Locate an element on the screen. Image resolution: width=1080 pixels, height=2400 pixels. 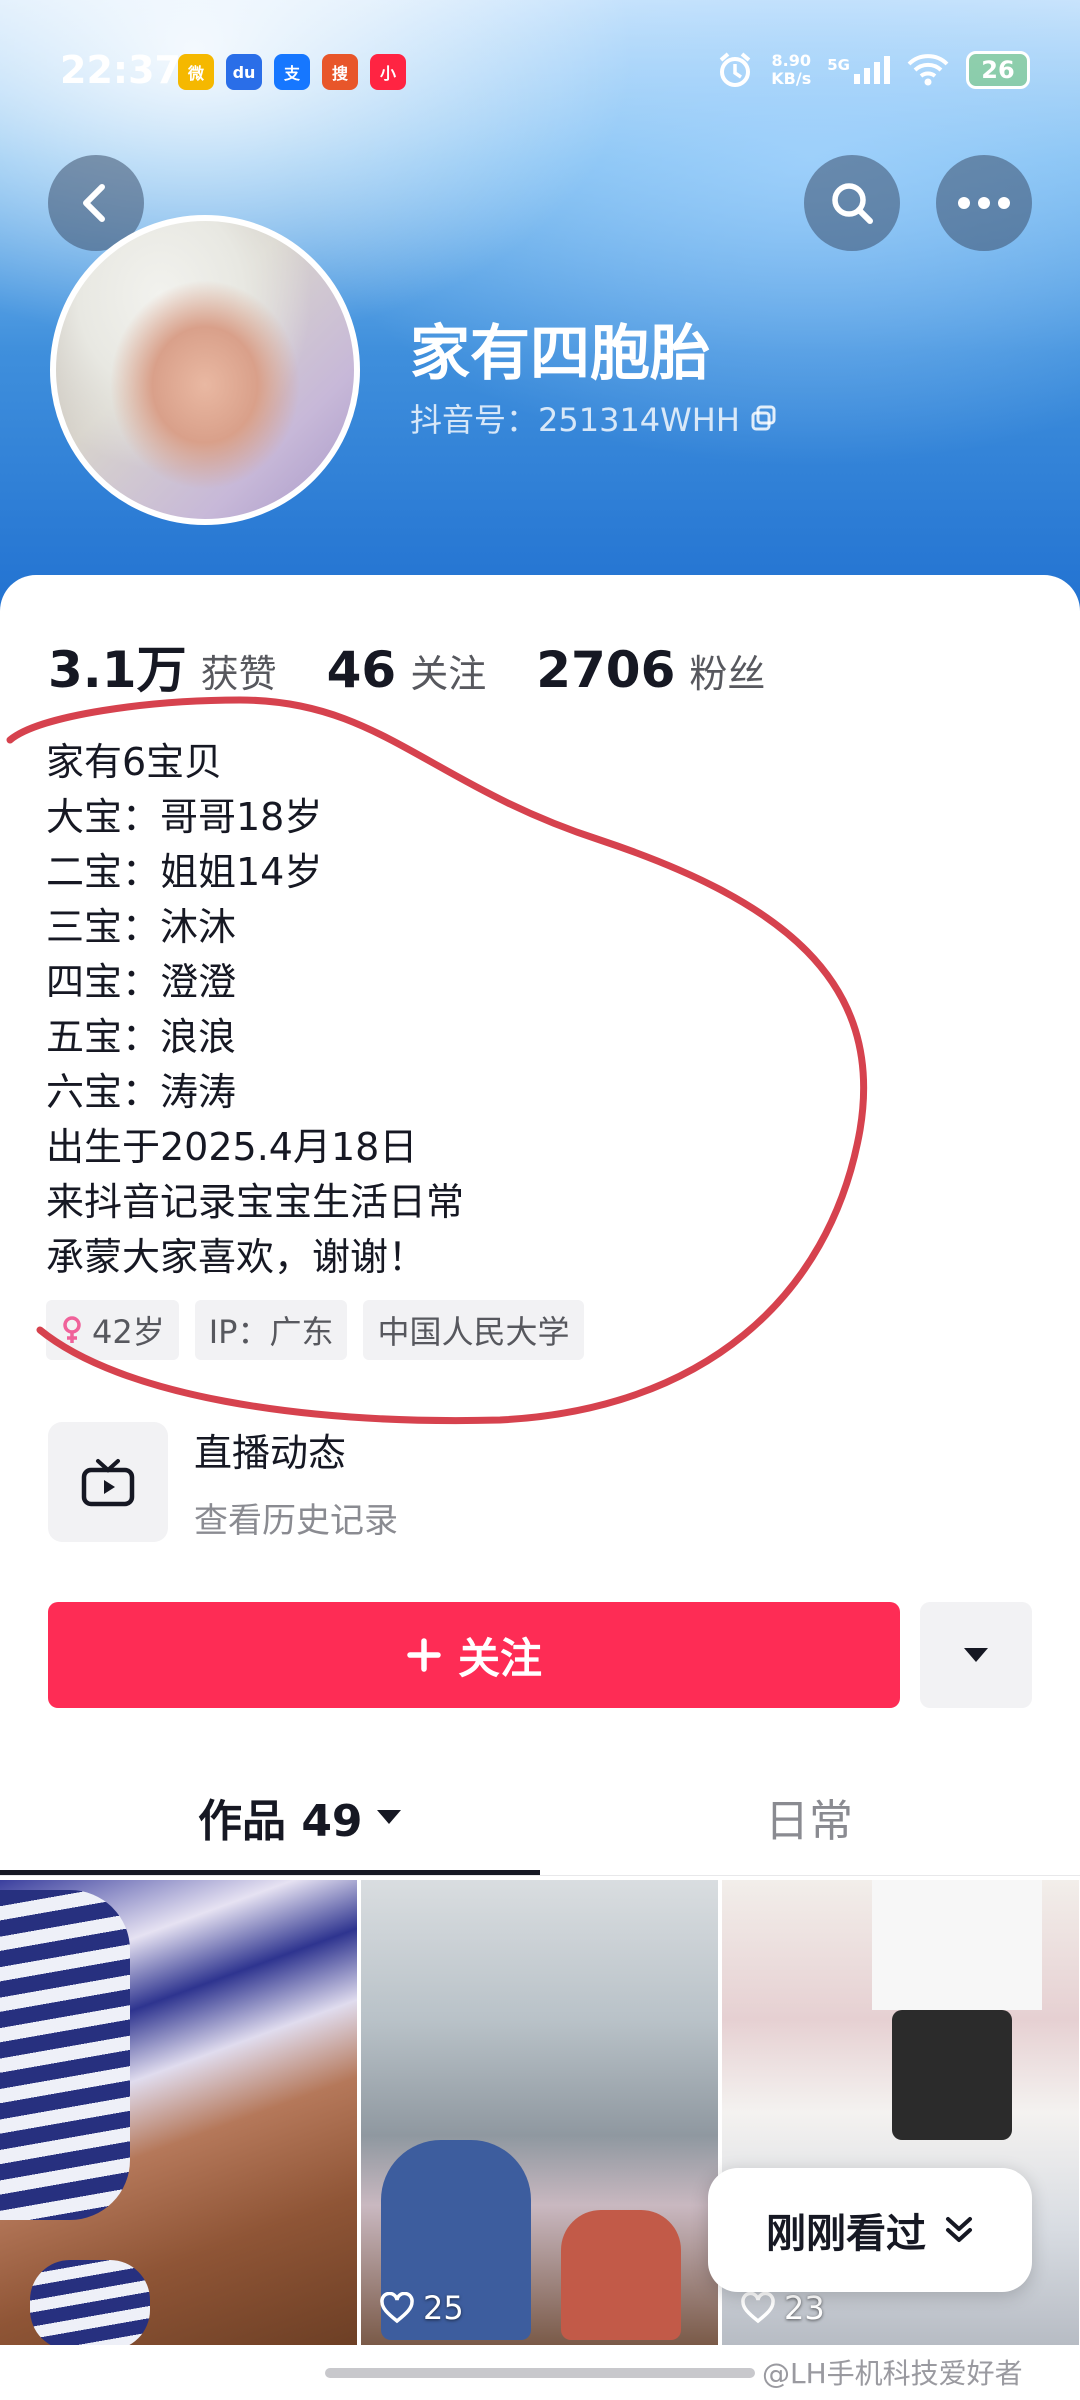
status-indicators: 8.90 KB/s 5G 26 is located at coordinates (872, 70).